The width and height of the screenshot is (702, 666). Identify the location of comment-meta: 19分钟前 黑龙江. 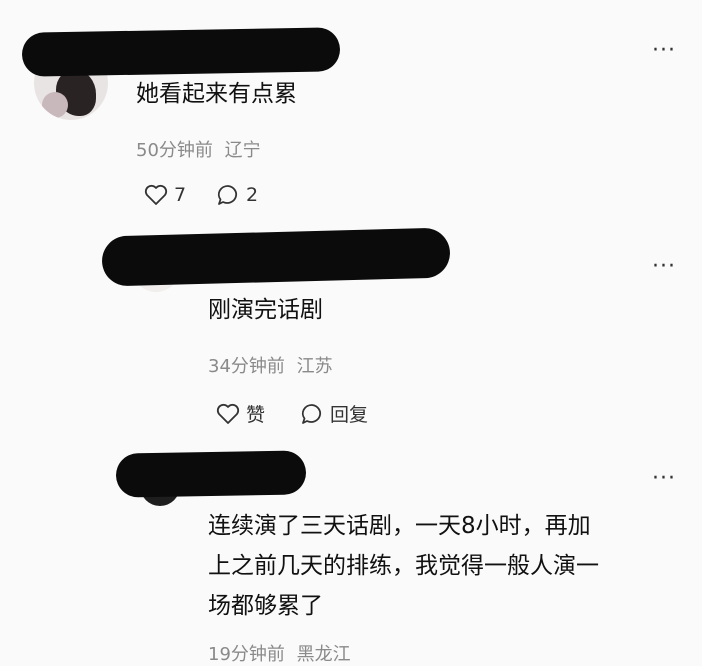
(279, 653).